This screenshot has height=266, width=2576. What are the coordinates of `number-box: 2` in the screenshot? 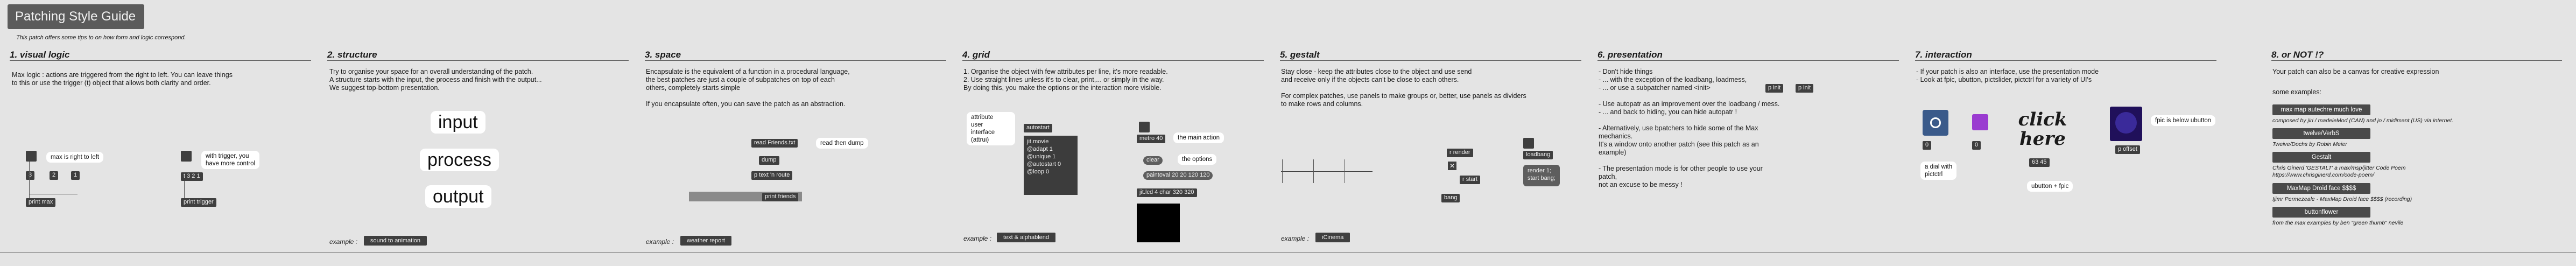 It's located at (55, 175).